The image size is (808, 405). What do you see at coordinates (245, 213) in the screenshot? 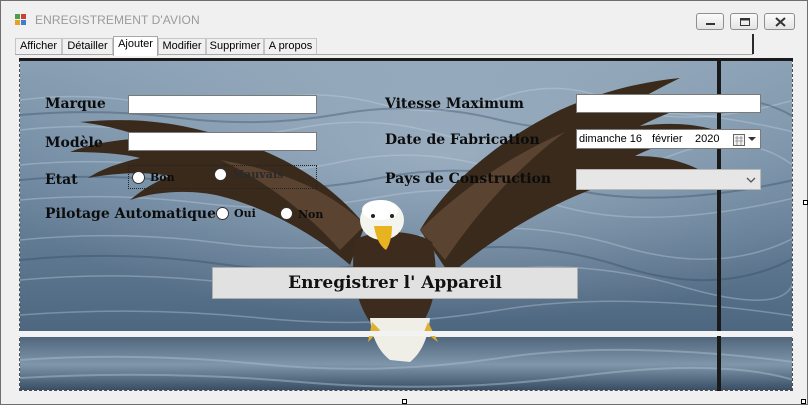
I see `pilotage-oui-label: Oui` at bounding box center [245, 213].